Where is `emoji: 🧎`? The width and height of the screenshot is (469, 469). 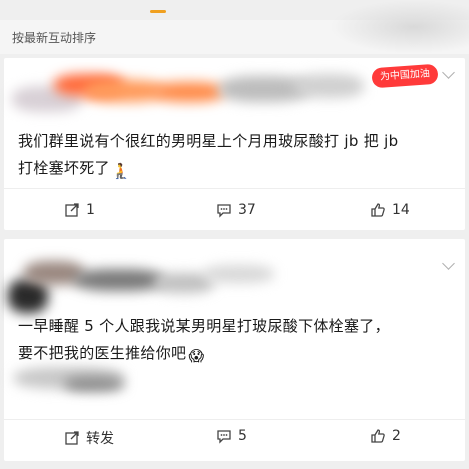
emoji: 🧎 is located at coordinates (121, 171).